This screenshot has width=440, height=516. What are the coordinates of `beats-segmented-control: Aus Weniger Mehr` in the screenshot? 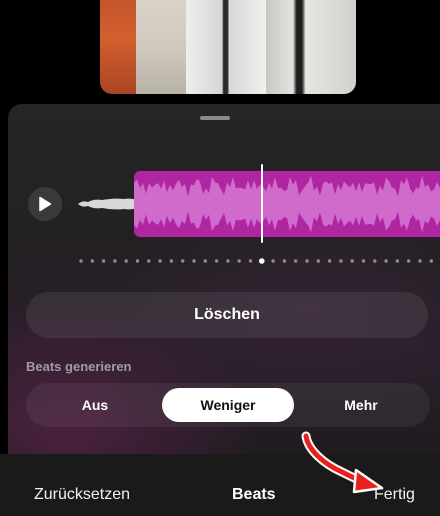 It's located at (228, 405).